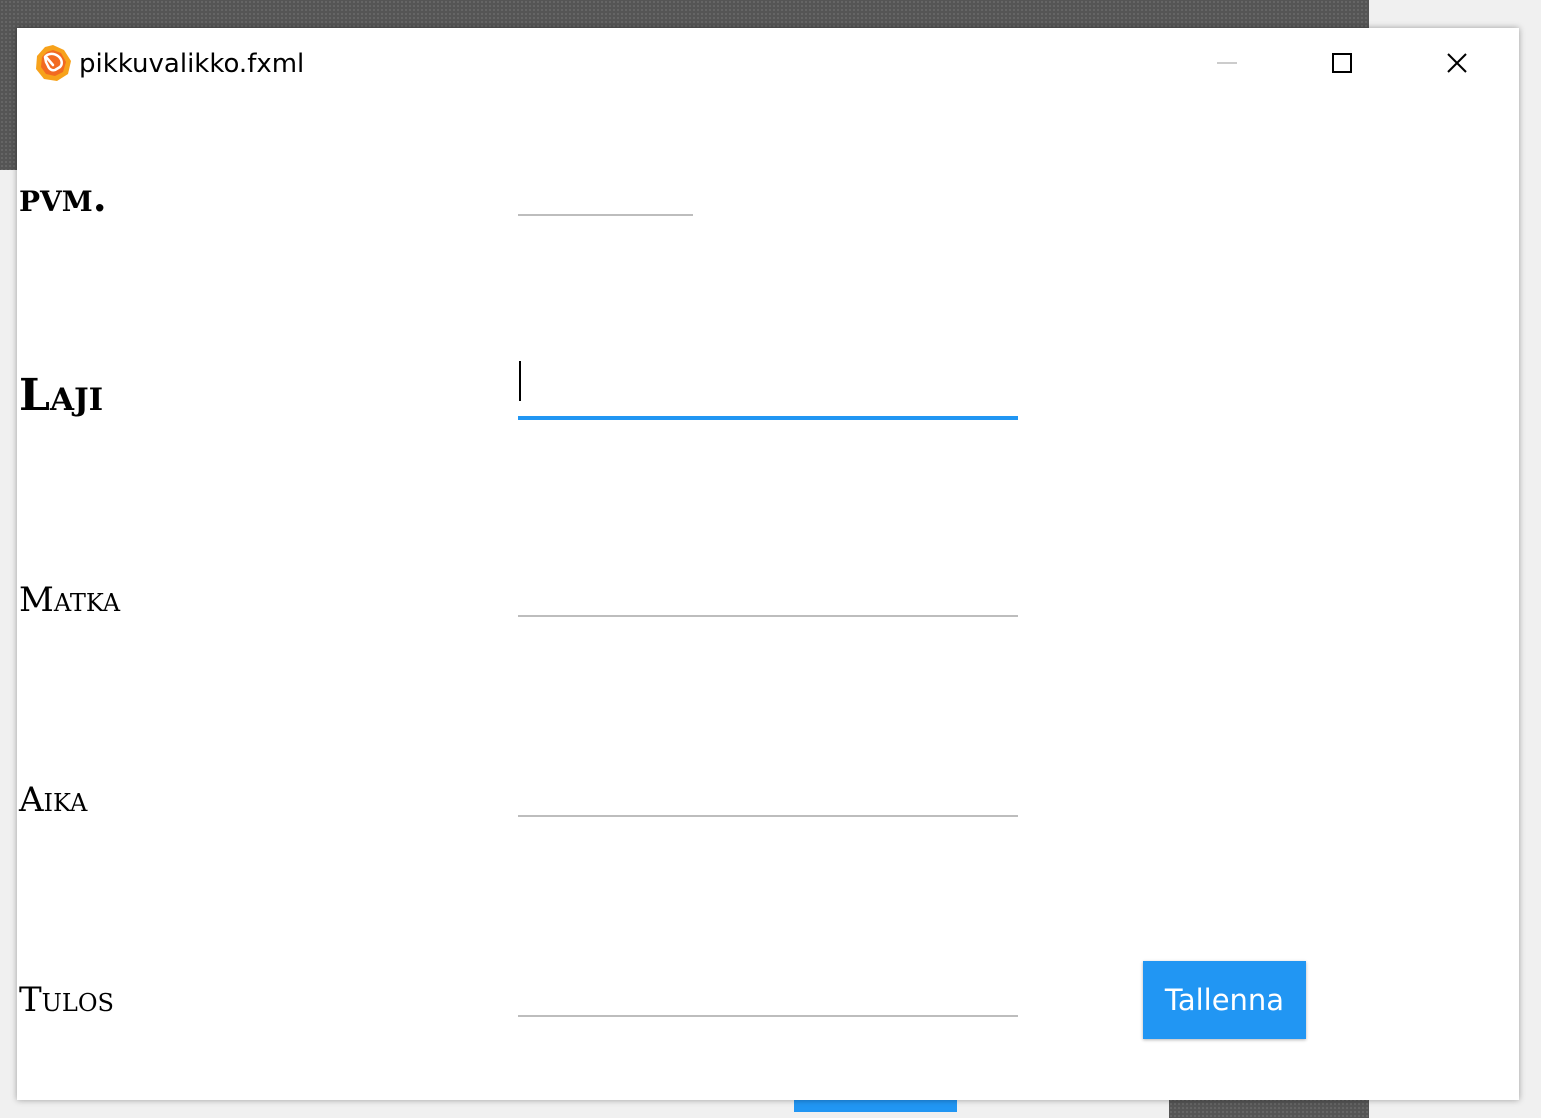 Image resolution: width=1541 pixels, height=1118 pixels. I want to click on close-button, so click(1456, 63).